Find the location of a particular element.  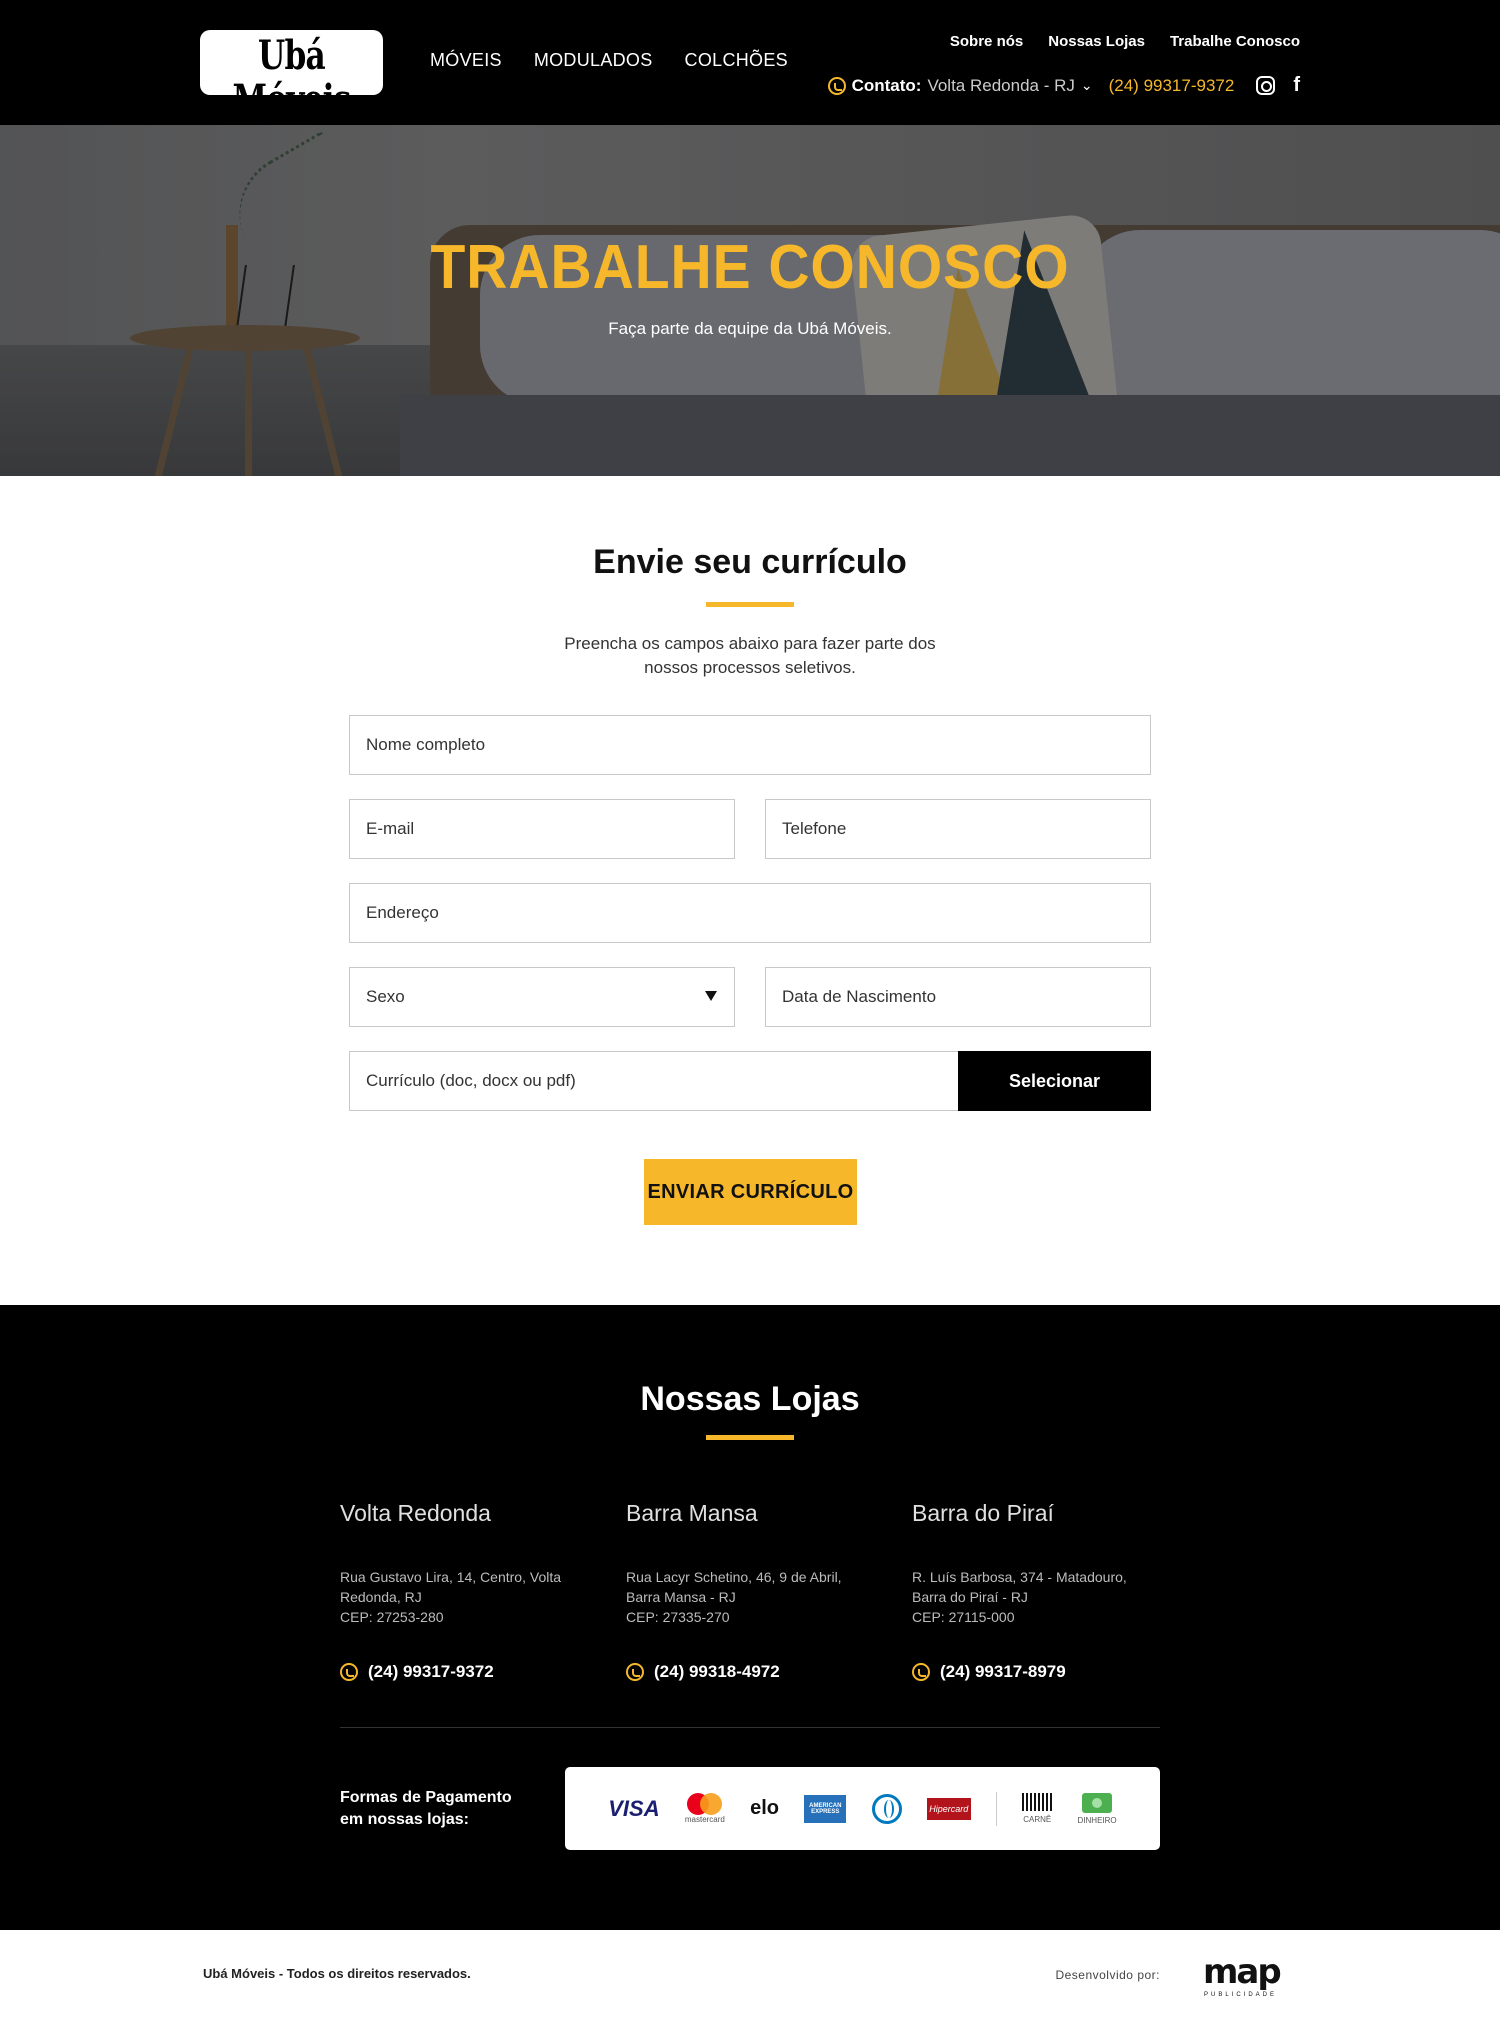

contact-label: Contato: is located at coordinates (886, 85).